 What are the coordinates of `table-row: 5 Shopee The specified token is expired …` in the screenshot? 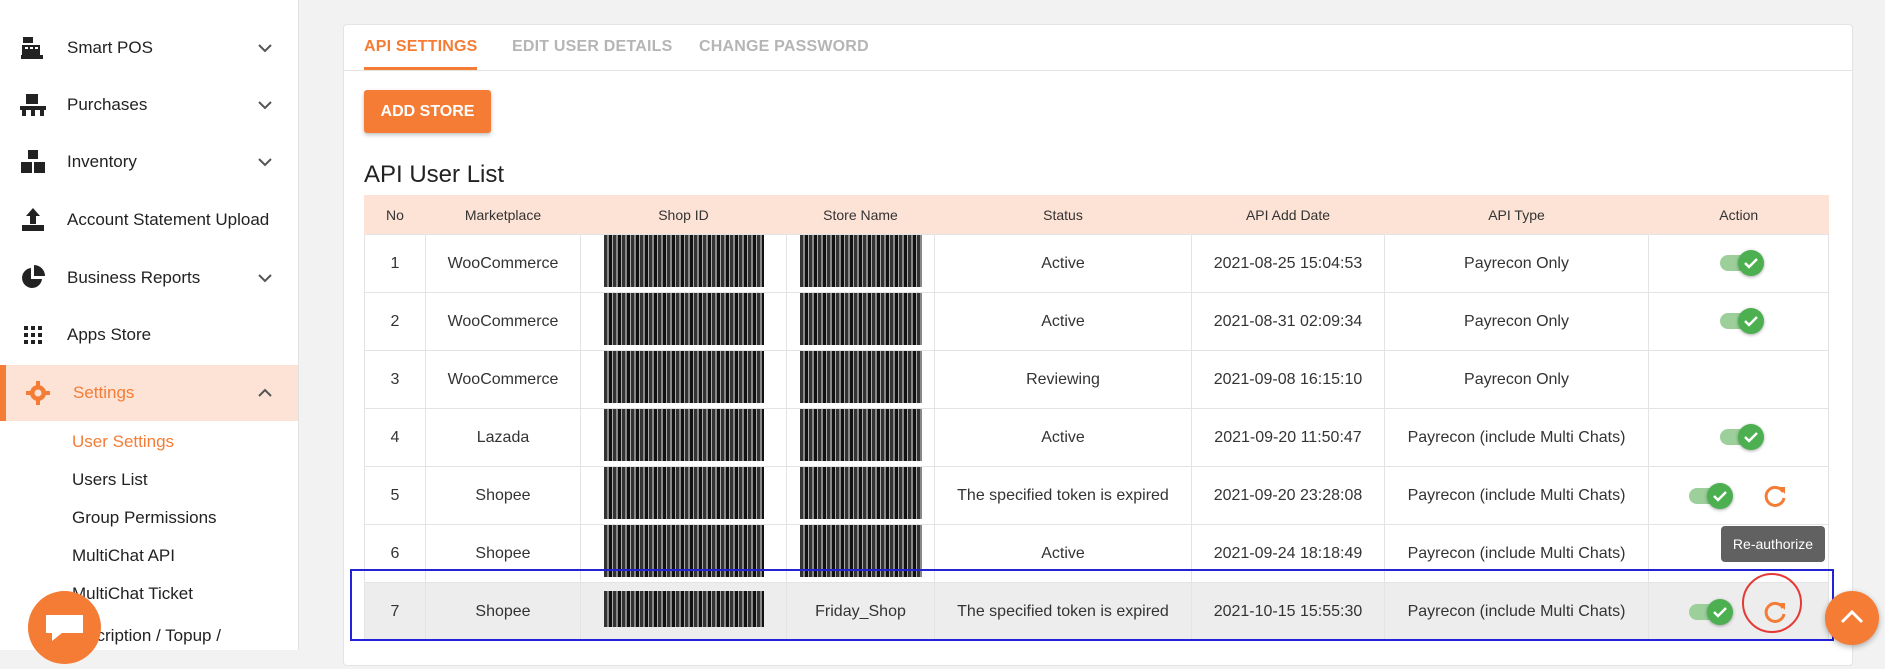 It's located at (1096, 495).